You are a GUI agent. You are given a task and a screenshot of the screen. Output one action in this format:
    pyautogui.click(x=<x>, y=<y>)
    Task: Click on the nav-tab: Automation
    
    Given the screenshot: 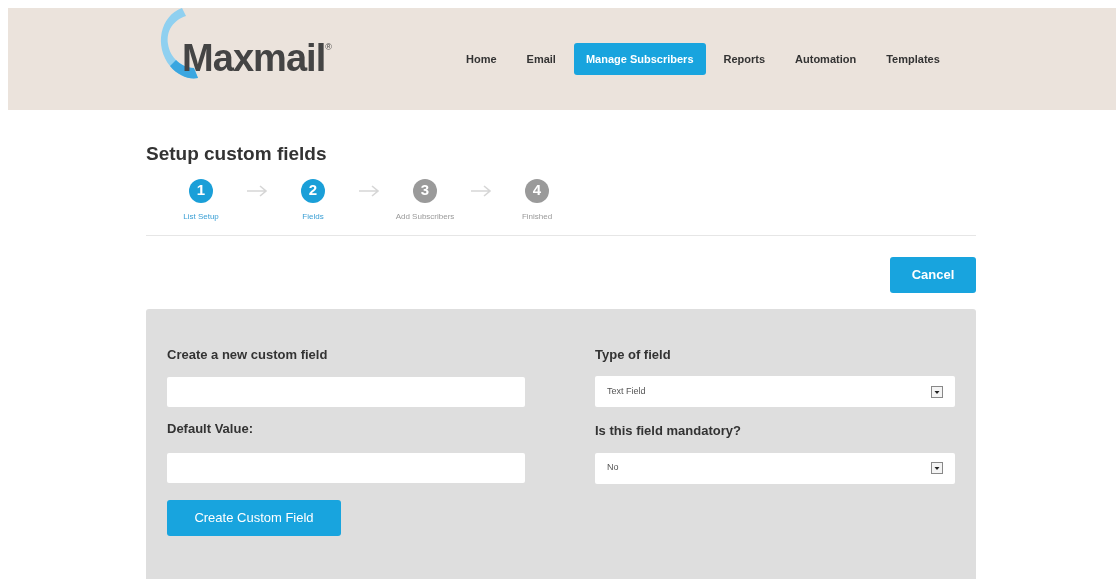 What is the action you would take?
    pyautogui.click(x=826, y=59)
    